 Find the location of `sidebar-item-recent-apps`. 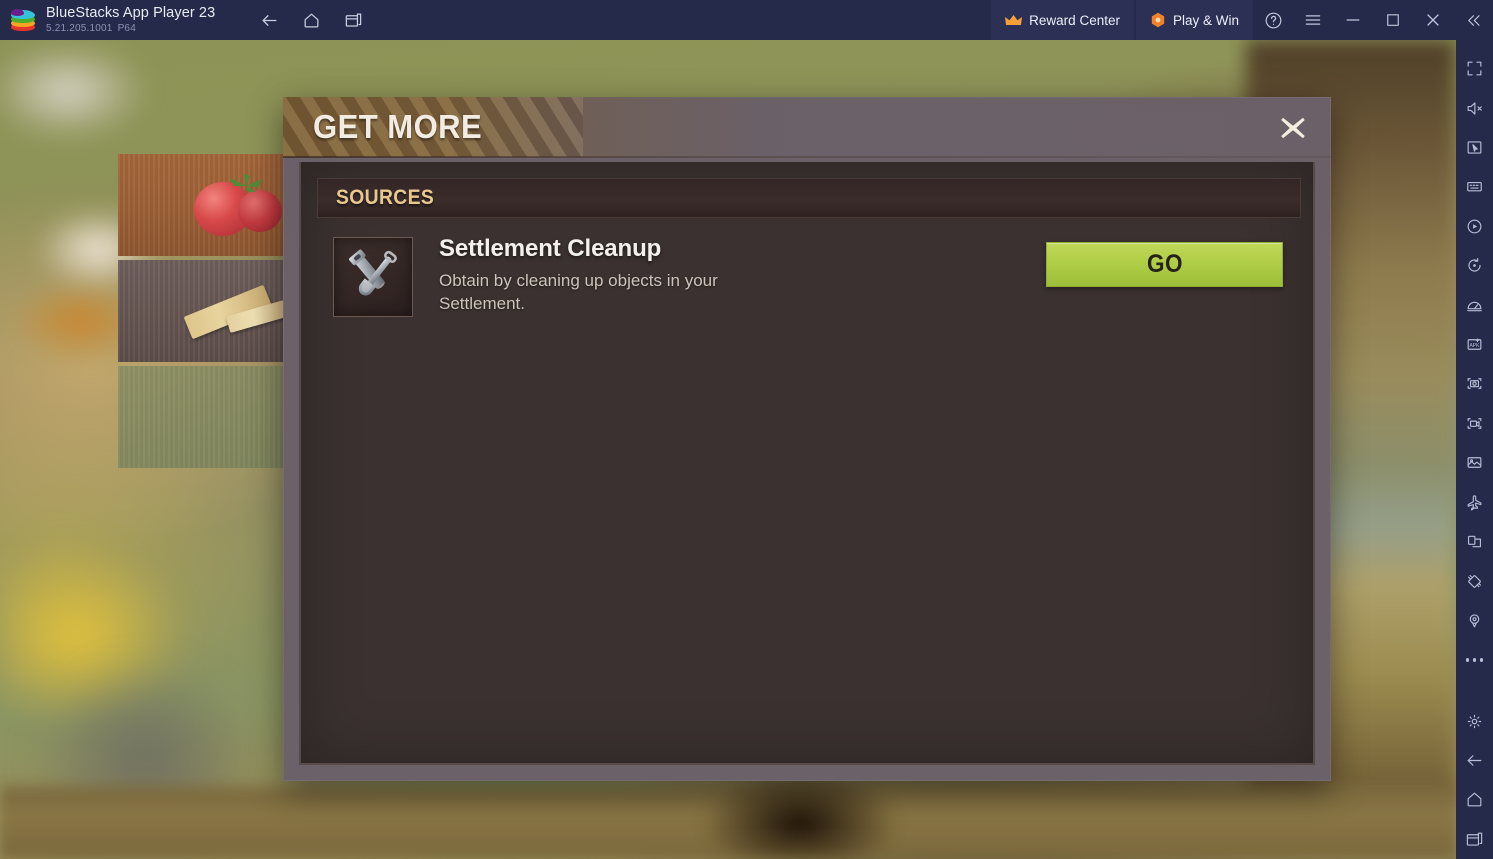

sidebar-item-recent-apps is located at coordinates (1474, 839).